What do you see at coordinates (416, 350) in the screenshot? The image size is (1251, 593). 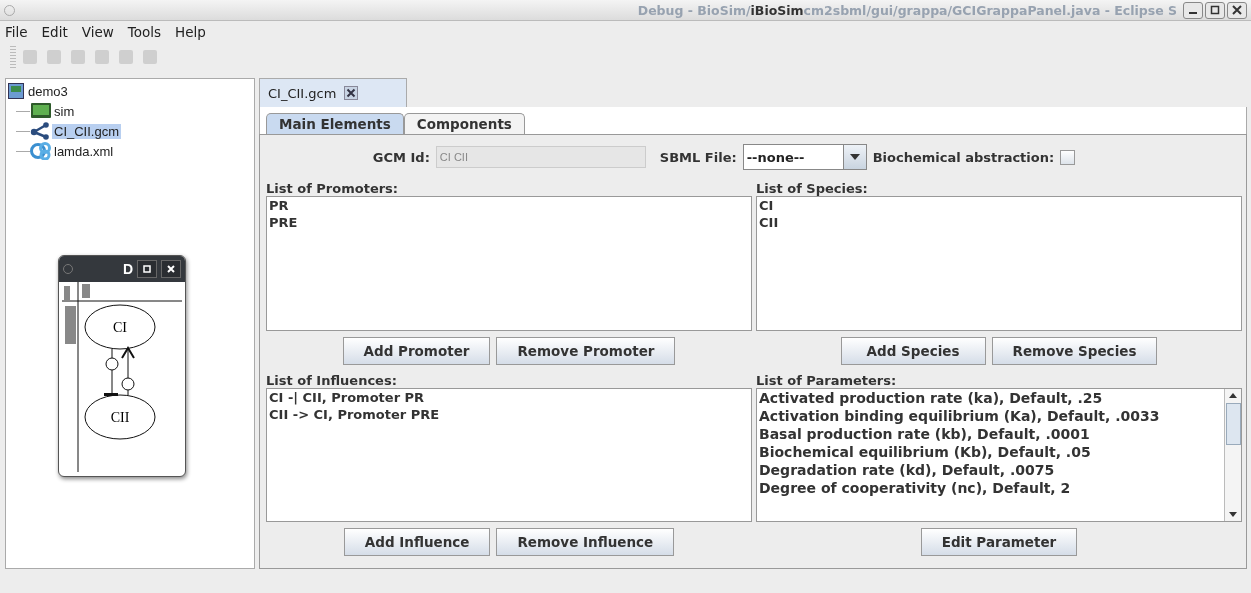 I see `action-button: Add Promoter` at bounding box center [416, 350].